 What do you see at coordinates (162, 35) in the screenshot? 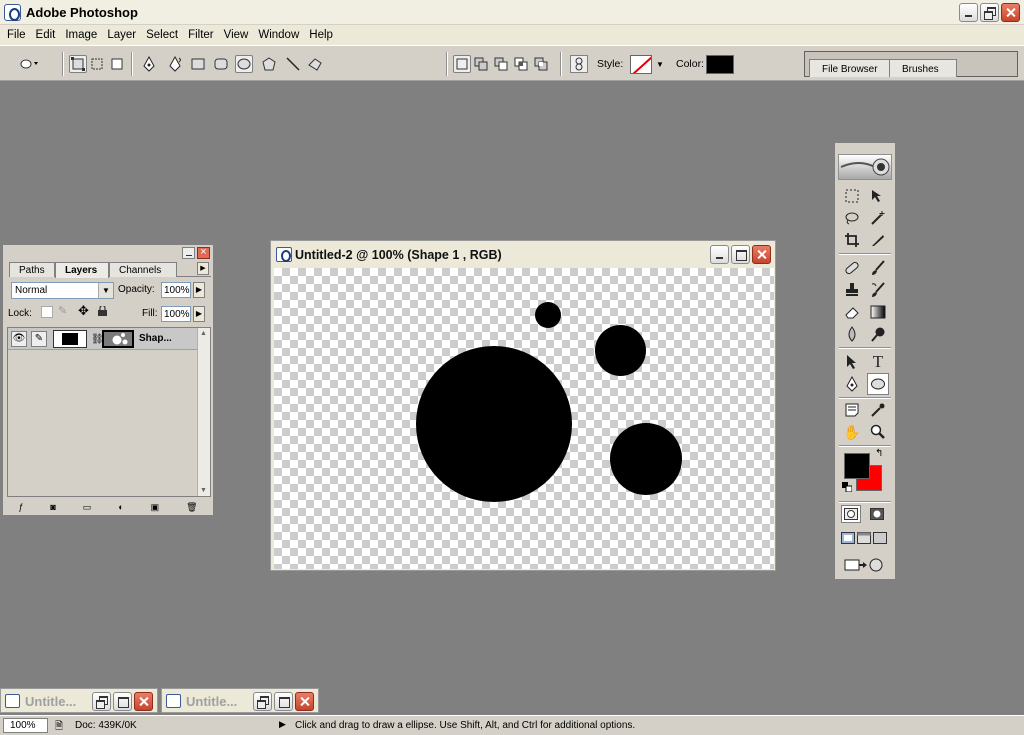
I see `menu-select: Select` at bounding box center [162, 35].